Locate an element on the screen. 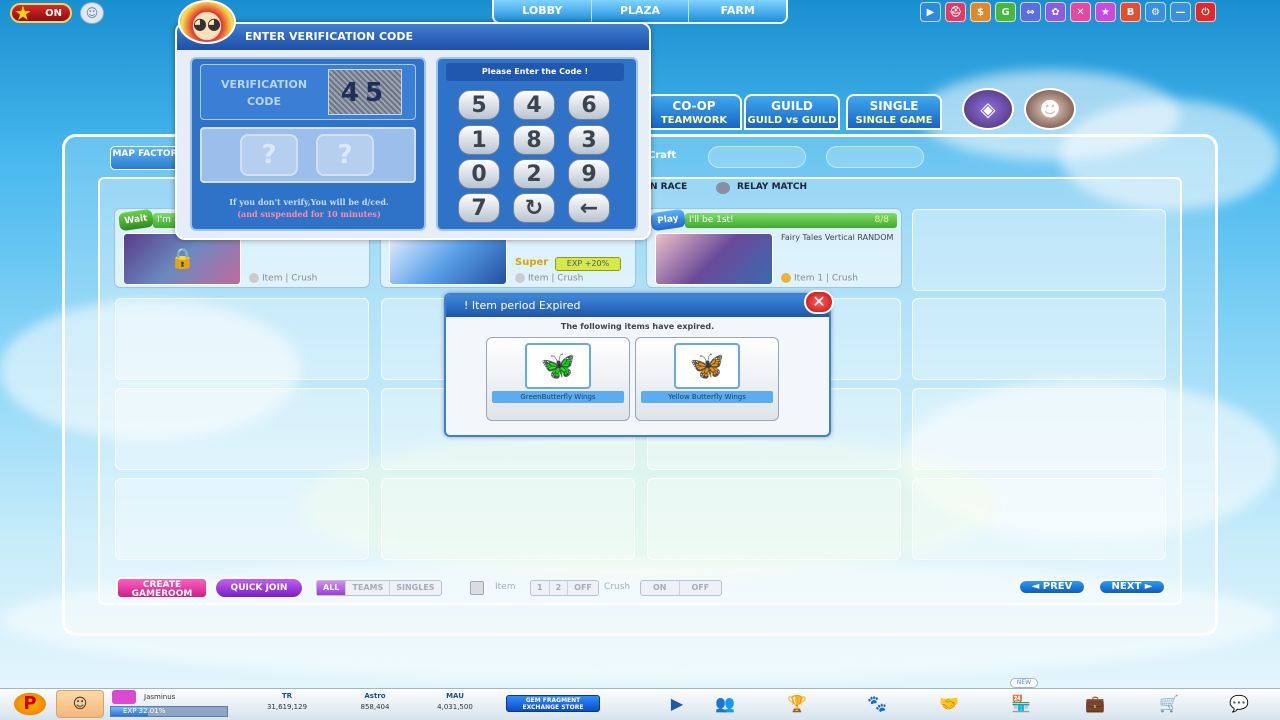 The image size is (1280, 720). crush-opt-on: ON is located at coordinates (660, 588).